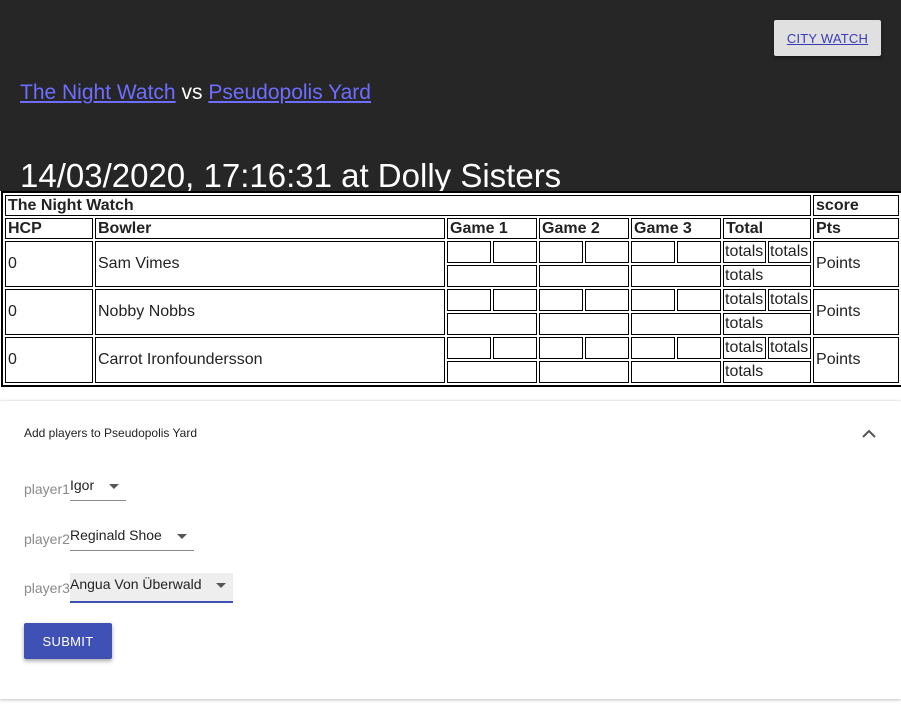 This screenshot has height=723, width=901. I want to click on player1-label: player1, so click(47, 489).